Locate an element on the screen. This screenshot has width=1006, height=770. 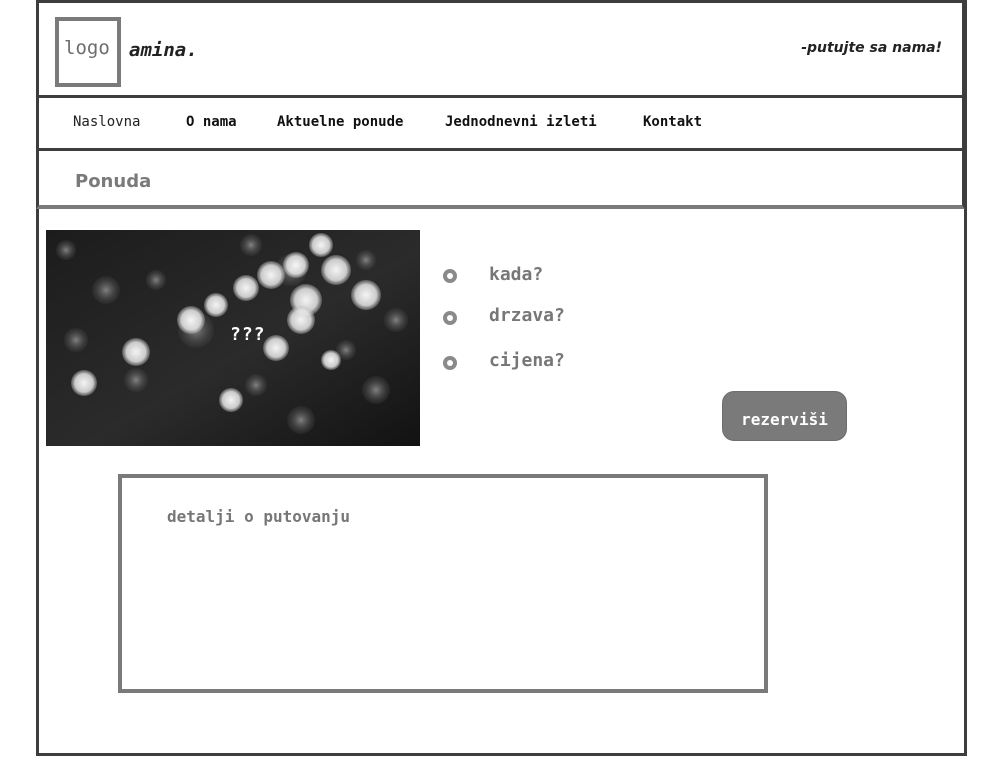
detail-label: cijena? is located at coordinates (527, 360).